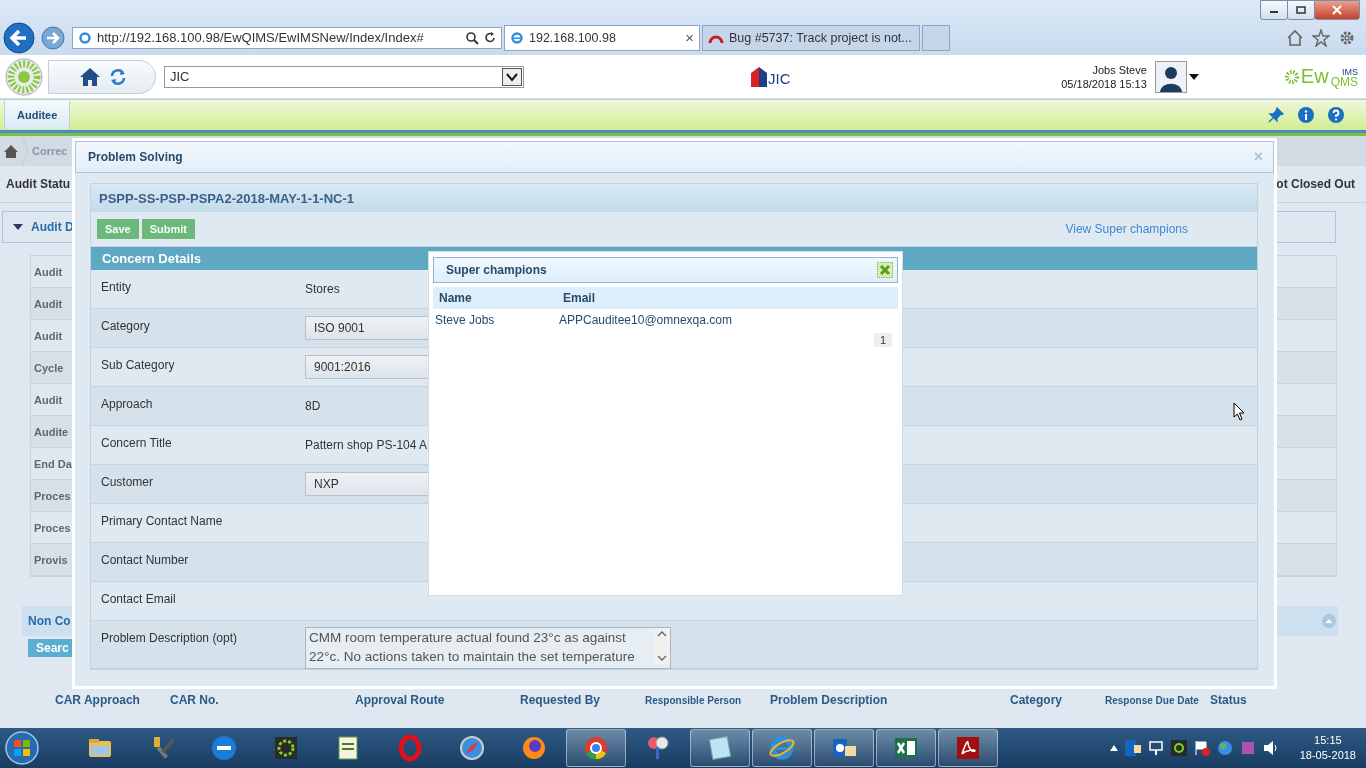 This screenshot has width=1366, height=768. What do you see at coordinates (779, 78) in the screenshot?
I see `company-logo-text: JIC` at bounding box center [779, 78].